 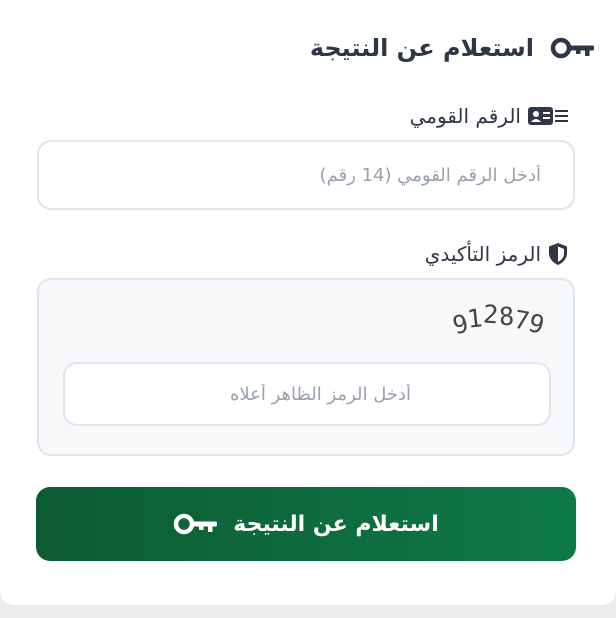 I want to click on captcha-input, so click(x=307, y=394).